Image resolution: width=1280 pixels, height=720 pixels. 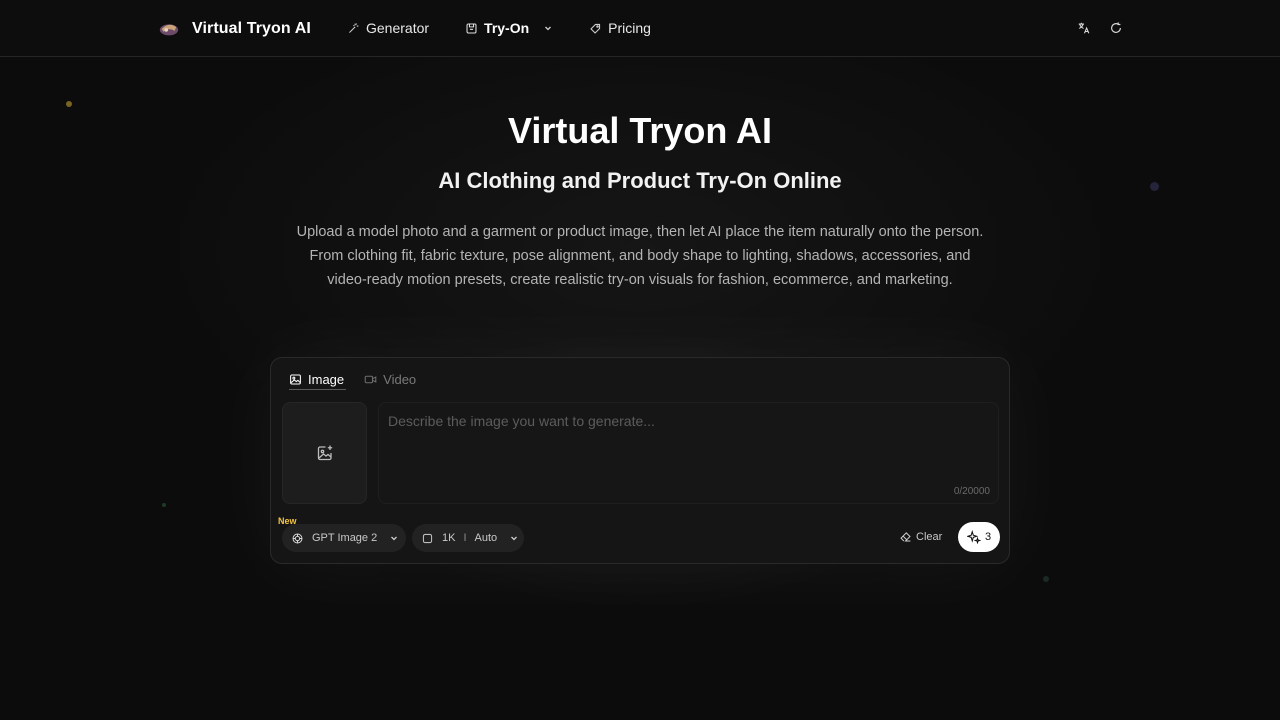 I want to click on mode-tabs: Image Video, so click(x=352, y=379).